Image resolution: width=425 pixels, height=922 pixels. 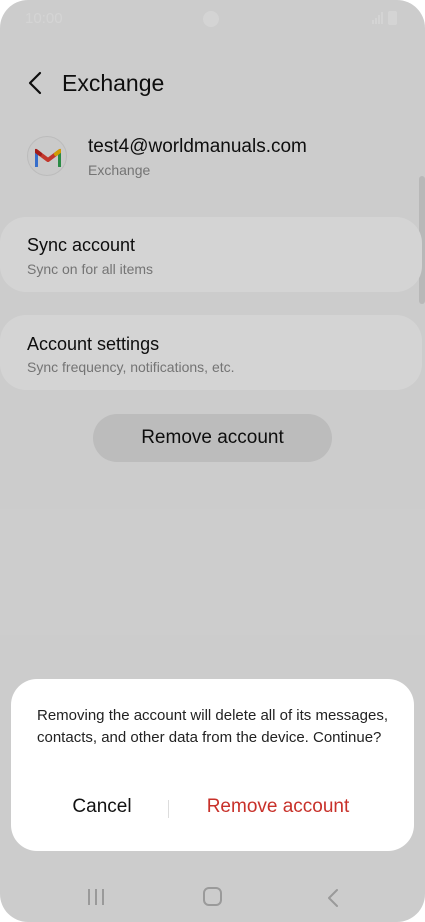 I want to click on recent-apps-icon, so click(x=96, y=897).